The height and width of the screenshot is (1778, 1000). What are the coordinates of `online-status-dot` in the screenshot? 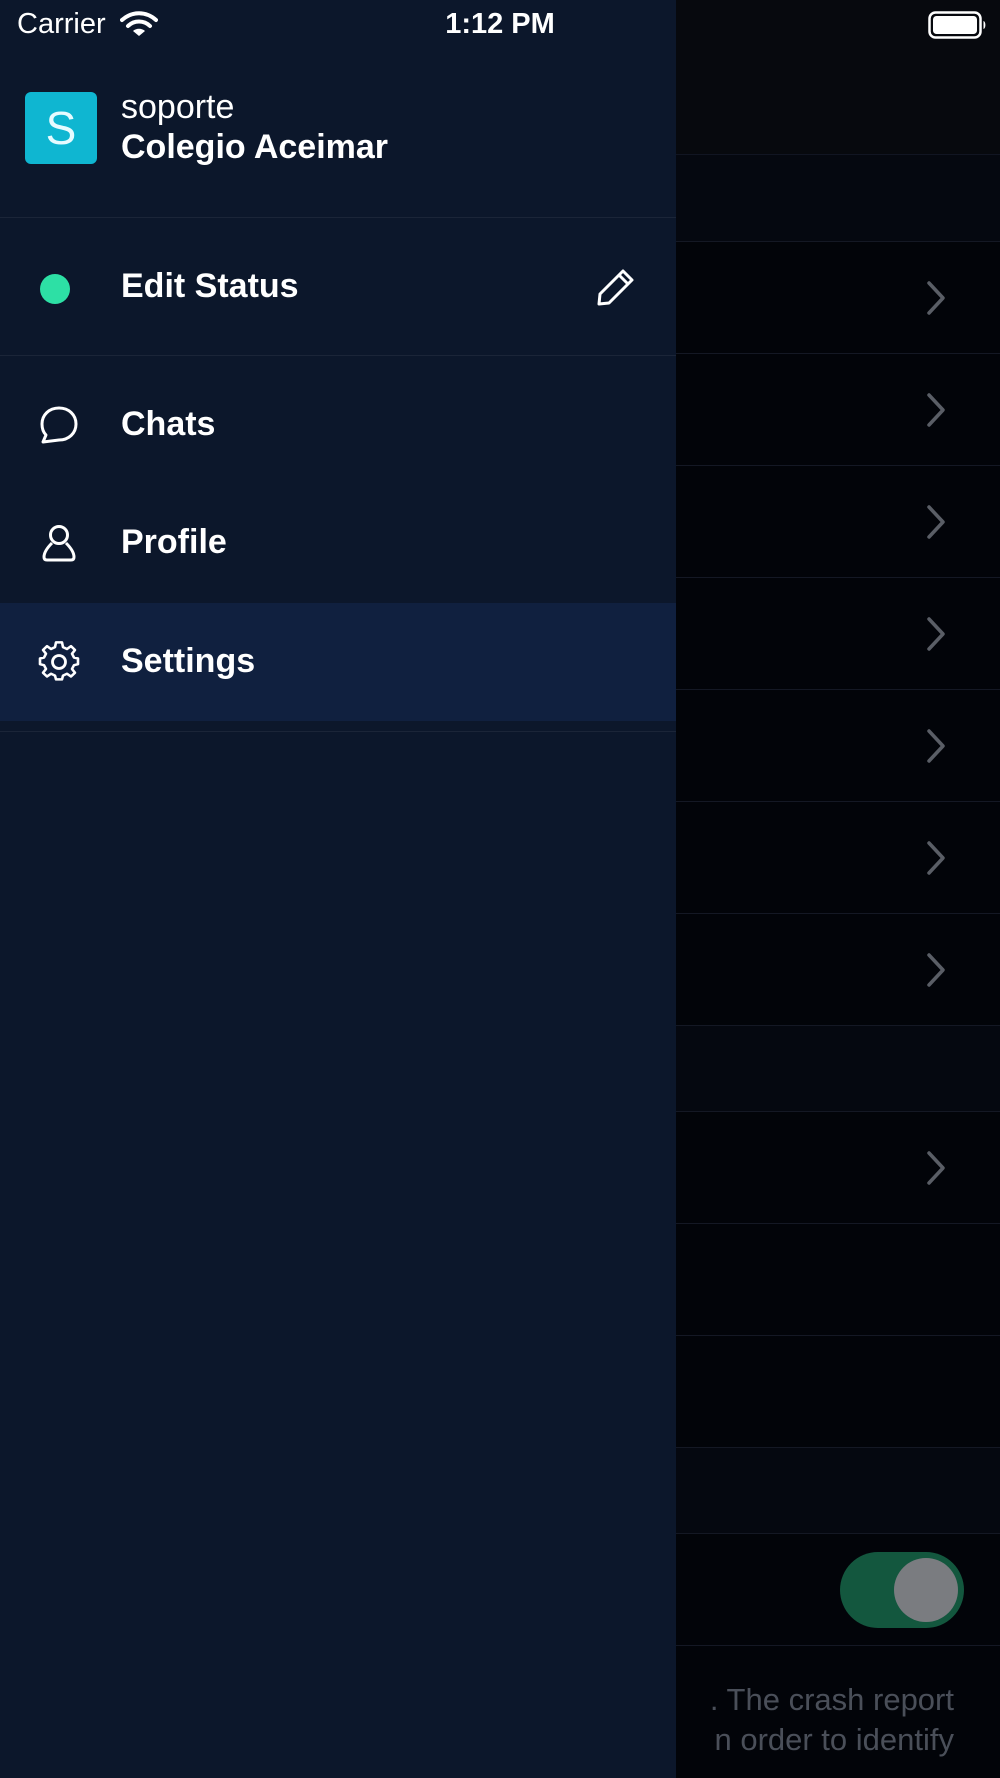 It's located at (55, 289).